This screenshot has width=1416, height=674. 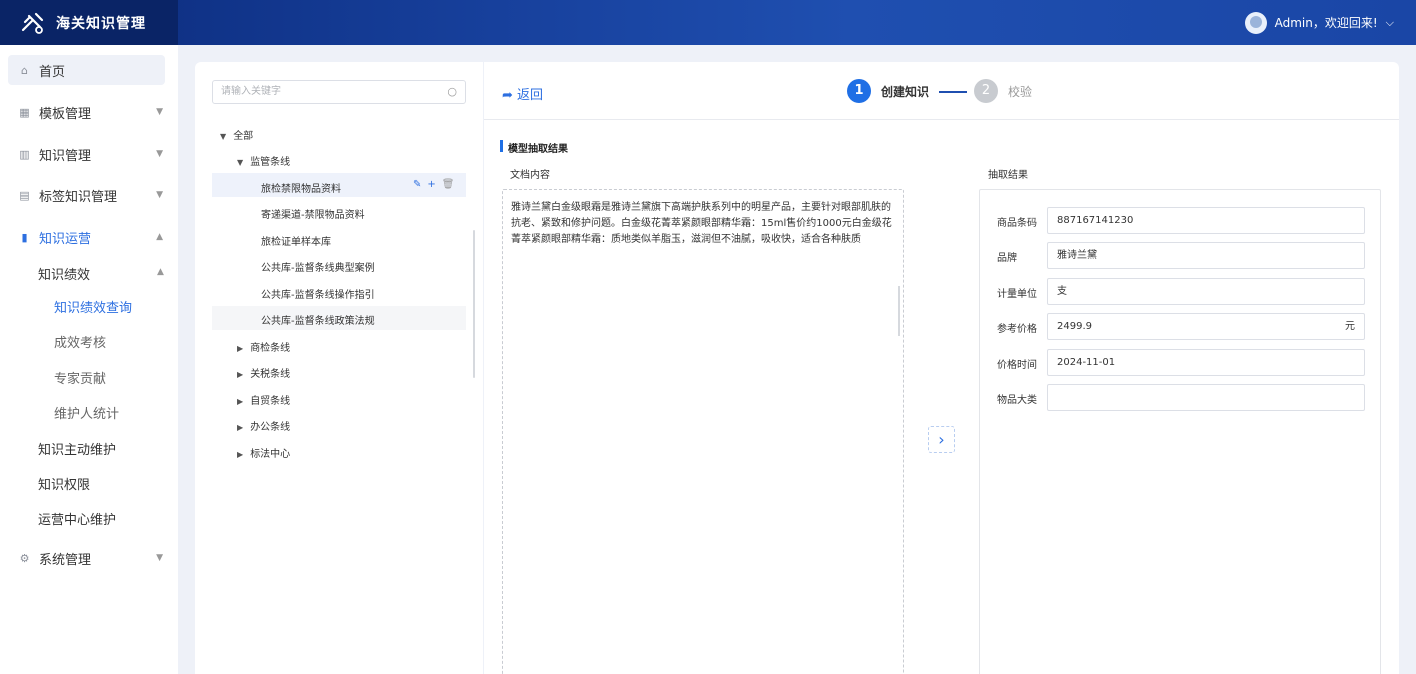 I want to click on field-value: 雅诗兰黛, so click(x=1077, y=255).